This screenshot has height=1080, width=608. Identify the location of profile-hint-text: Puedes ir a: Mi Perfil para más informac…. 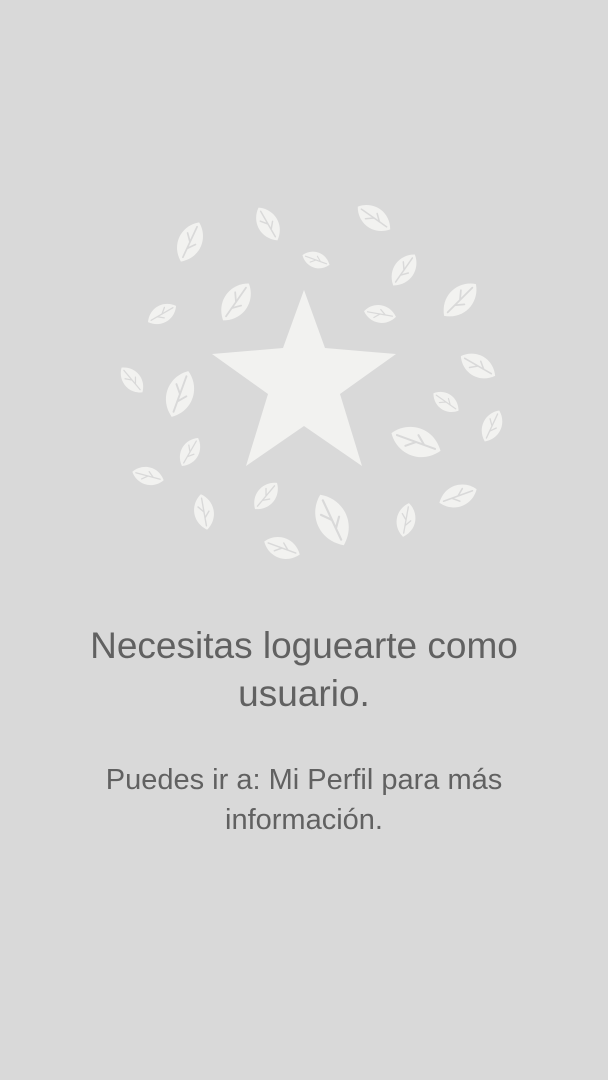
(304, 800).